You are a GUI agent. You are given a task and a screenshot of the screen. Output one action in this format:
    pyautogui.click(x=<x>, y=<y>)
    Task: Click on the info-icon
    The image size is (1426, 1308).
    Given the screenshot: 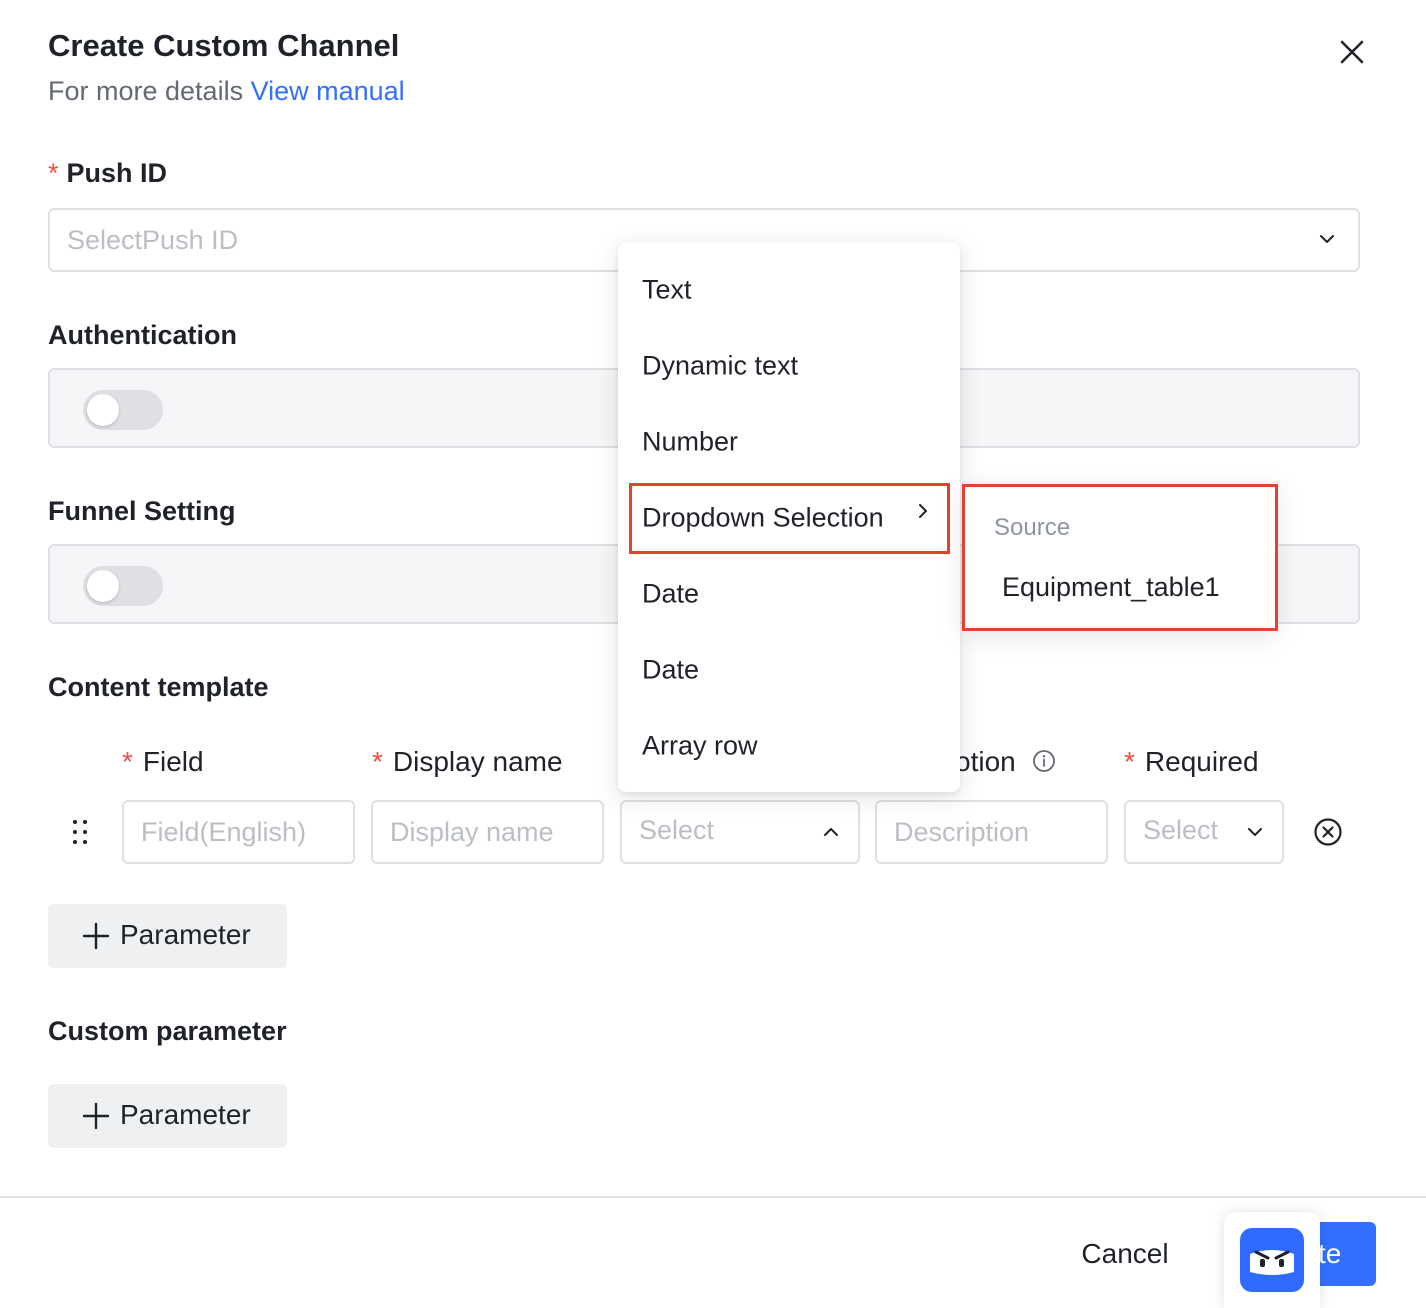 What is the action you would take?
    pyautogui.click(x=1044, y=761)
    